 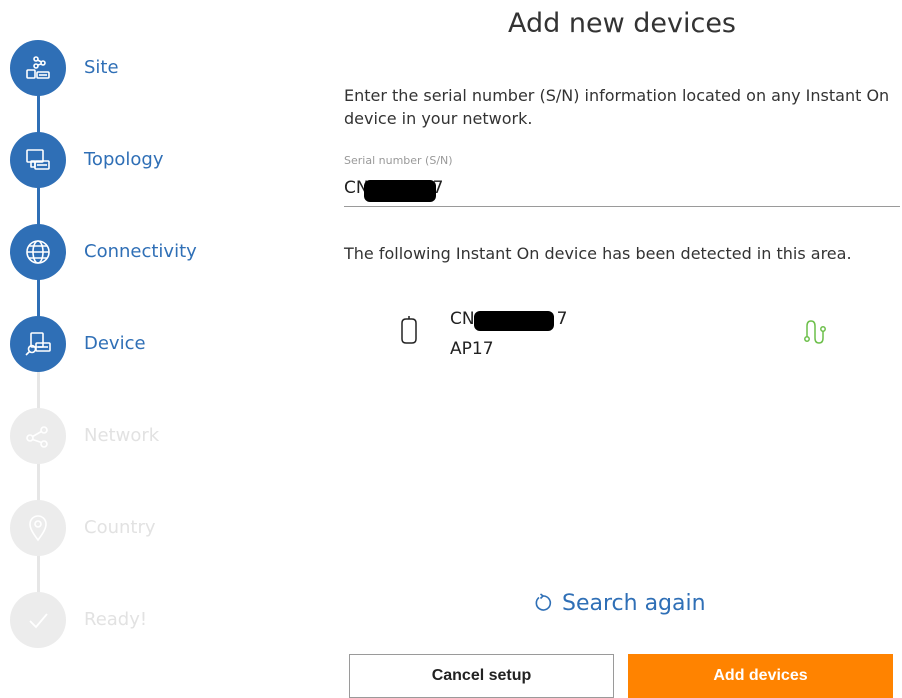 I want to click on step-connectivity, so click(x=38, y=252).